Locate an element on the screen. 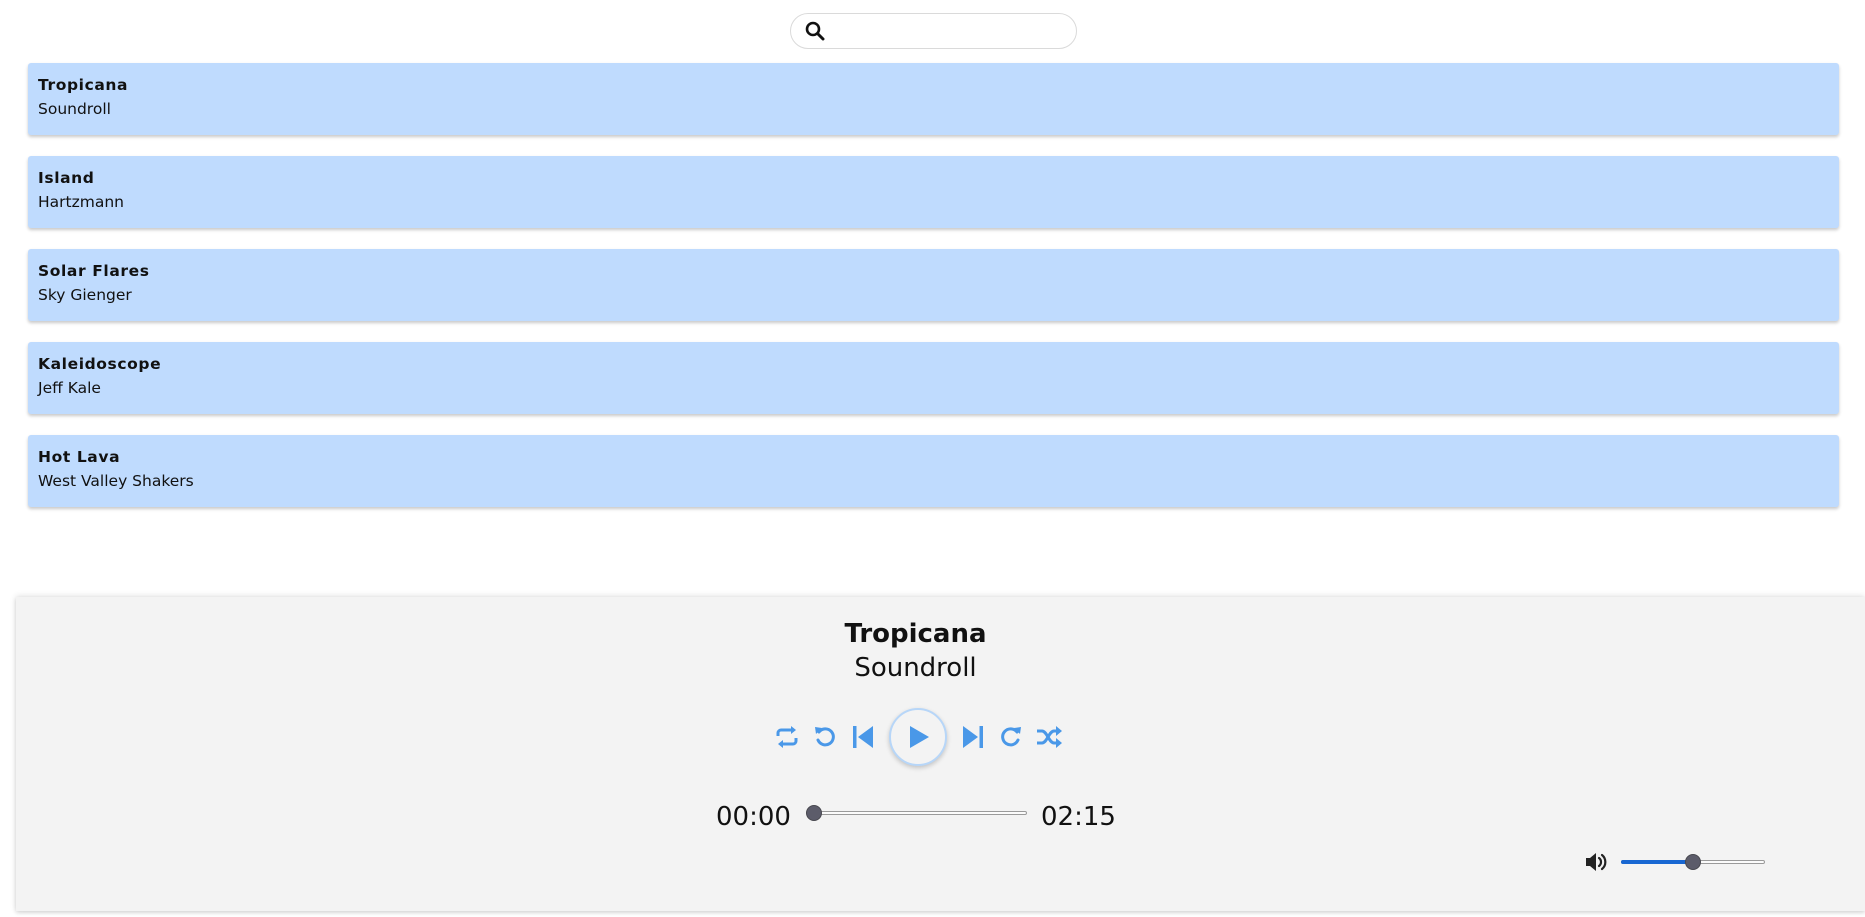 This screenshot has width=1865, height=917. repeat-icon is located at coordinates (787, 737).